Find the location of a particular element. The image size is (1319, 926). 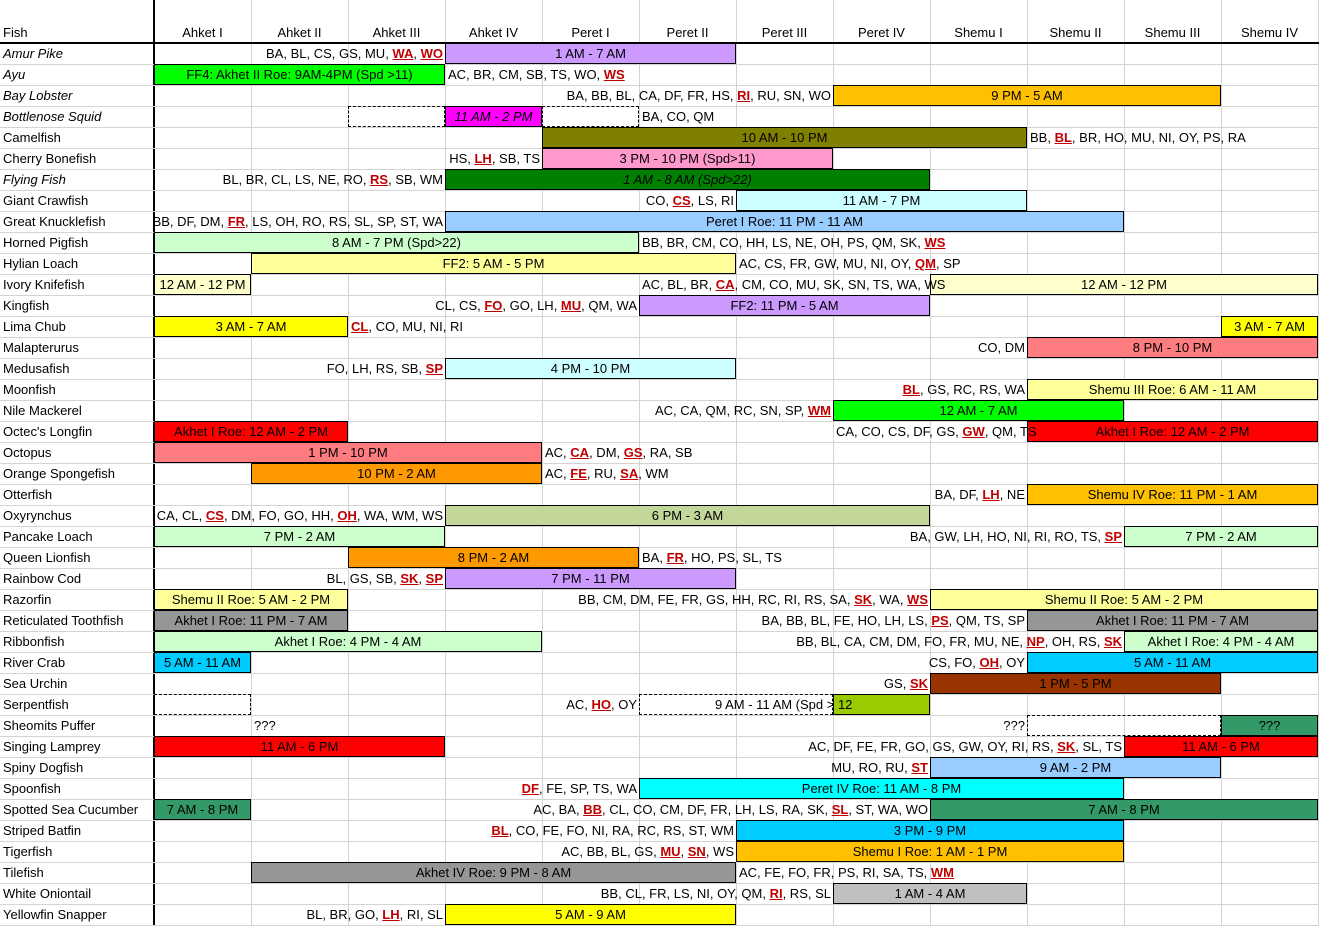

fish-name: Bottlenose Squid is located at coordinates (52, 116).